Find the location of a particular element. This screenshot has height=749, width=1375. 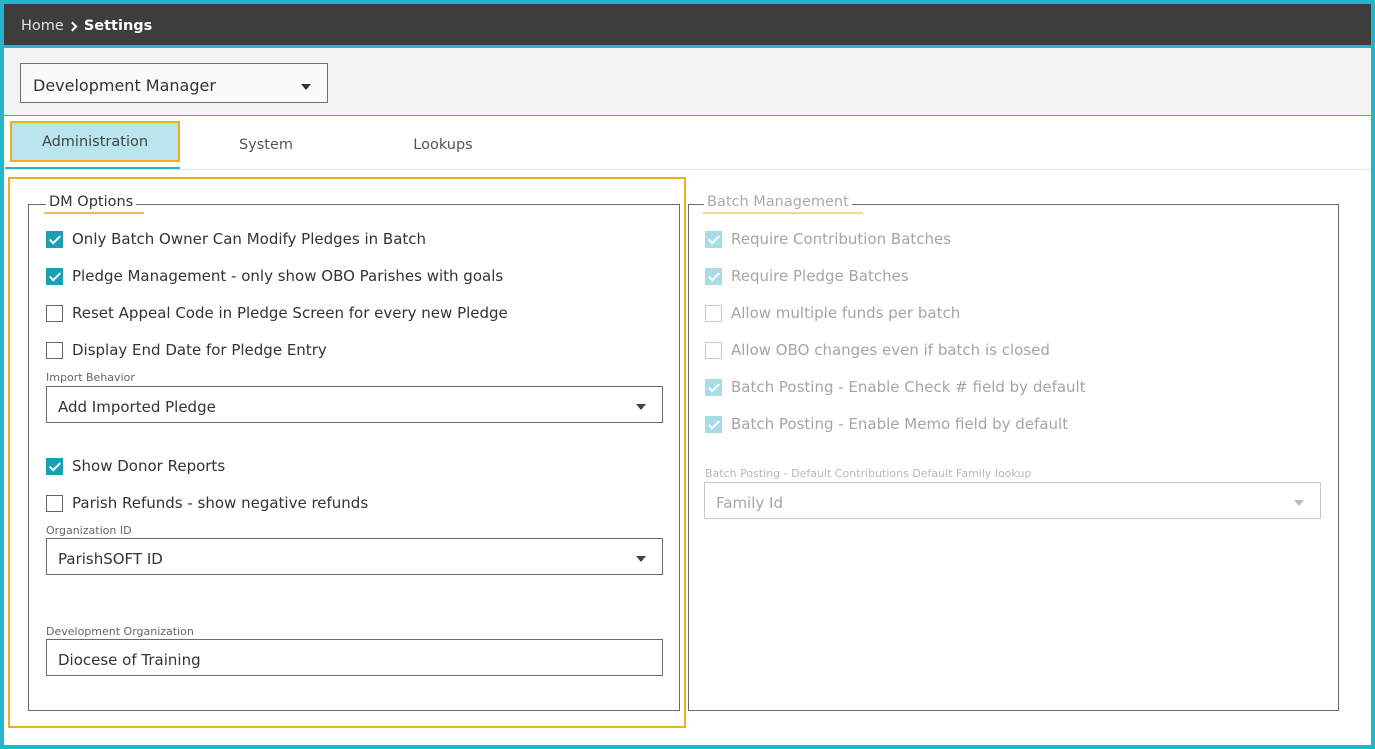

module-select: Development Manager is located at coordinates (174, 83).